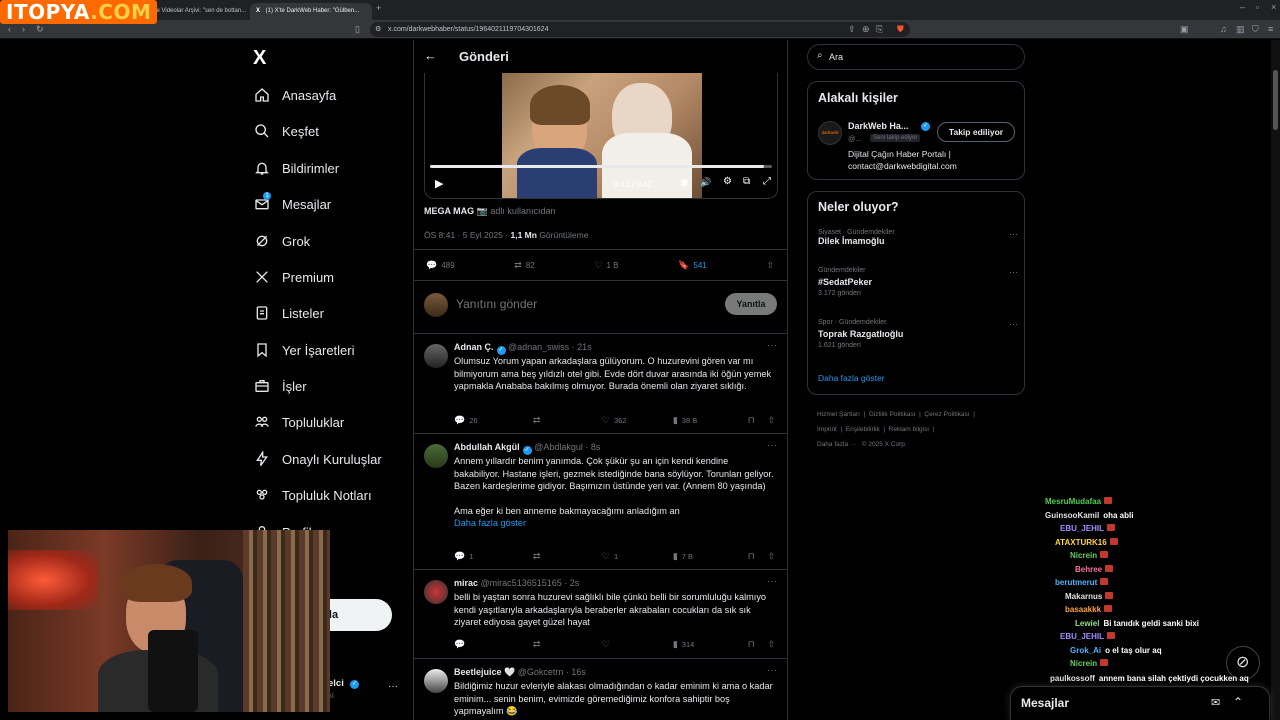  What do you see at coordinates (298, 422) in the screenshot?
I see `nav-communities: Topluluklar` at bounding box center [298, 422].